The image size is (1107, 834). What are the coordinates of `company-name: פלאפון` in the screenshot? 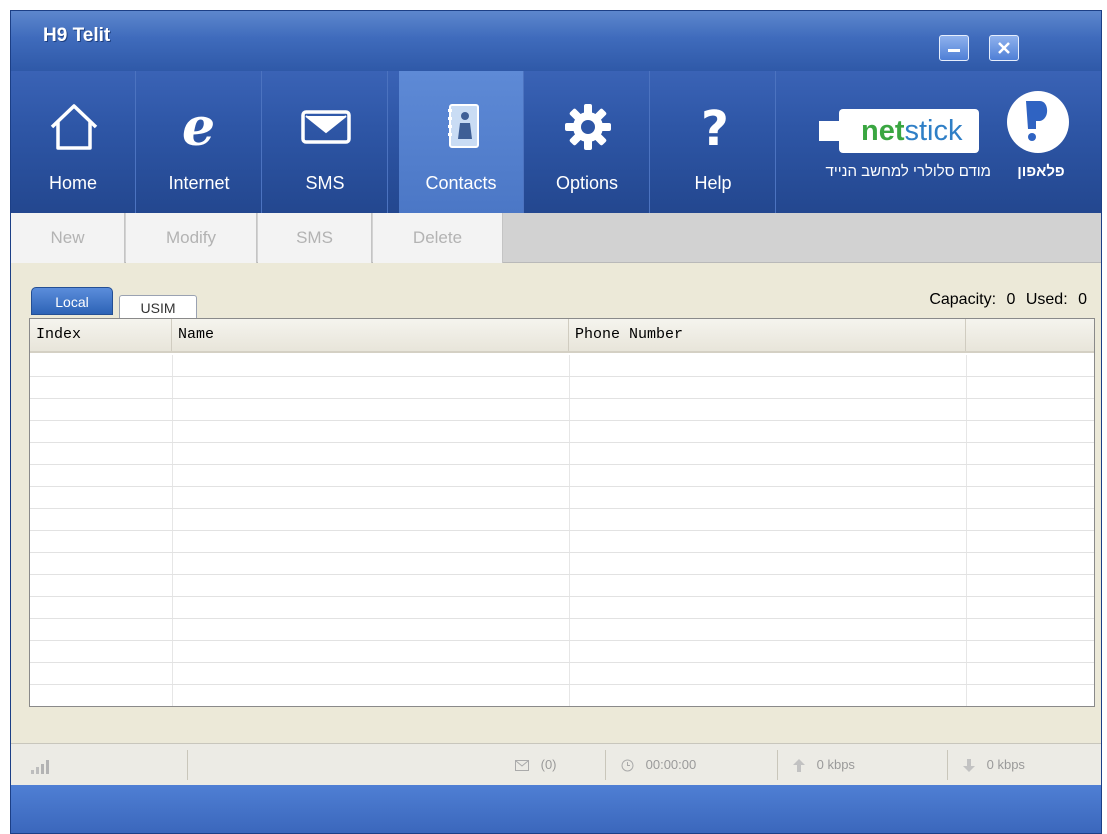 It's located at (1041, 171).